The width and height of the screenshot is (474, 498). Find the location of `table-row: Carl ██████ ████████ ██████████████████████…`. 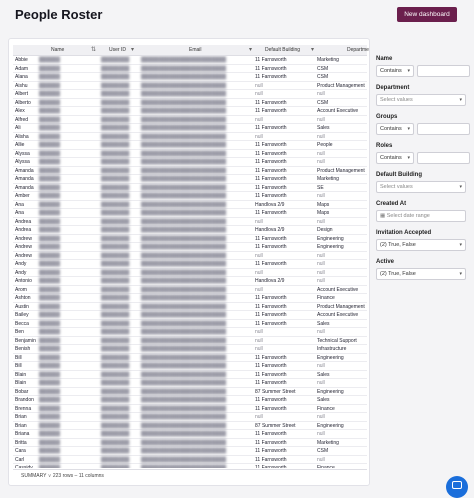

table-row: Carl ██████ ████████ ██████████████████████… is located at coordinates (190, 460).